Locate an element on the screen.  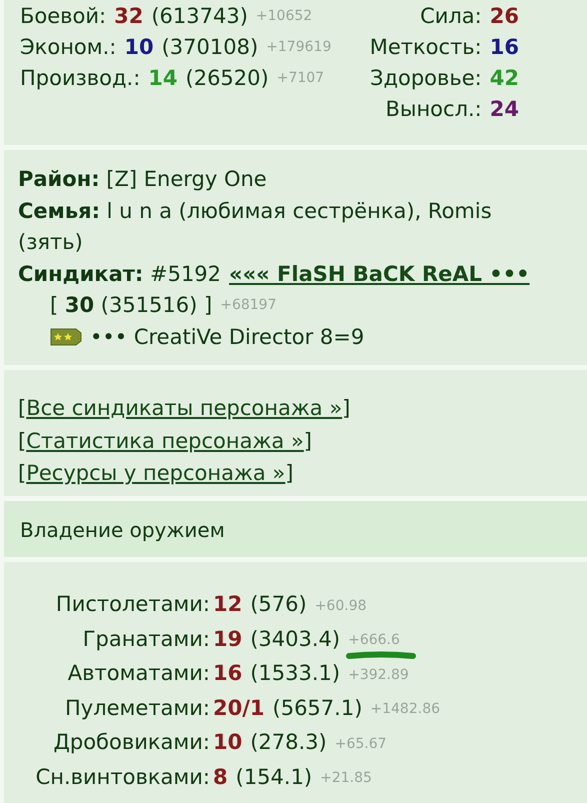
weapon-delta: +666.6 is located at coordinates (374, 640).